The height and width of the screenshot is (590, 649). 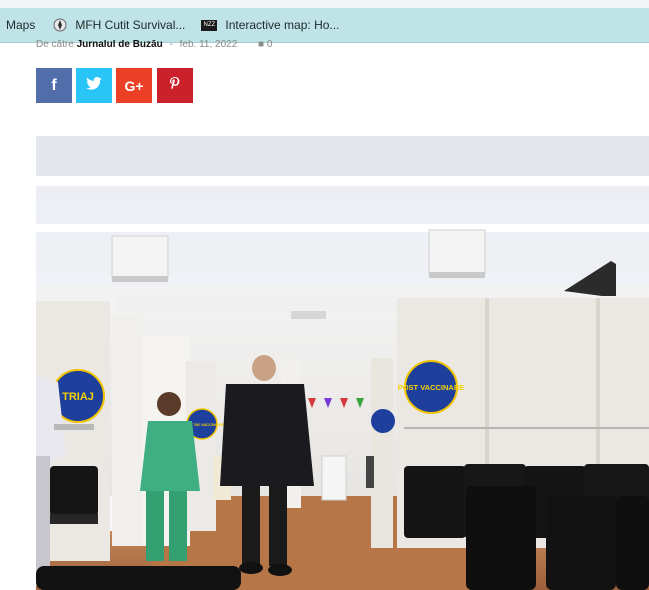 I want to click on facebook-share-button: f, so click(x=54, y=85).